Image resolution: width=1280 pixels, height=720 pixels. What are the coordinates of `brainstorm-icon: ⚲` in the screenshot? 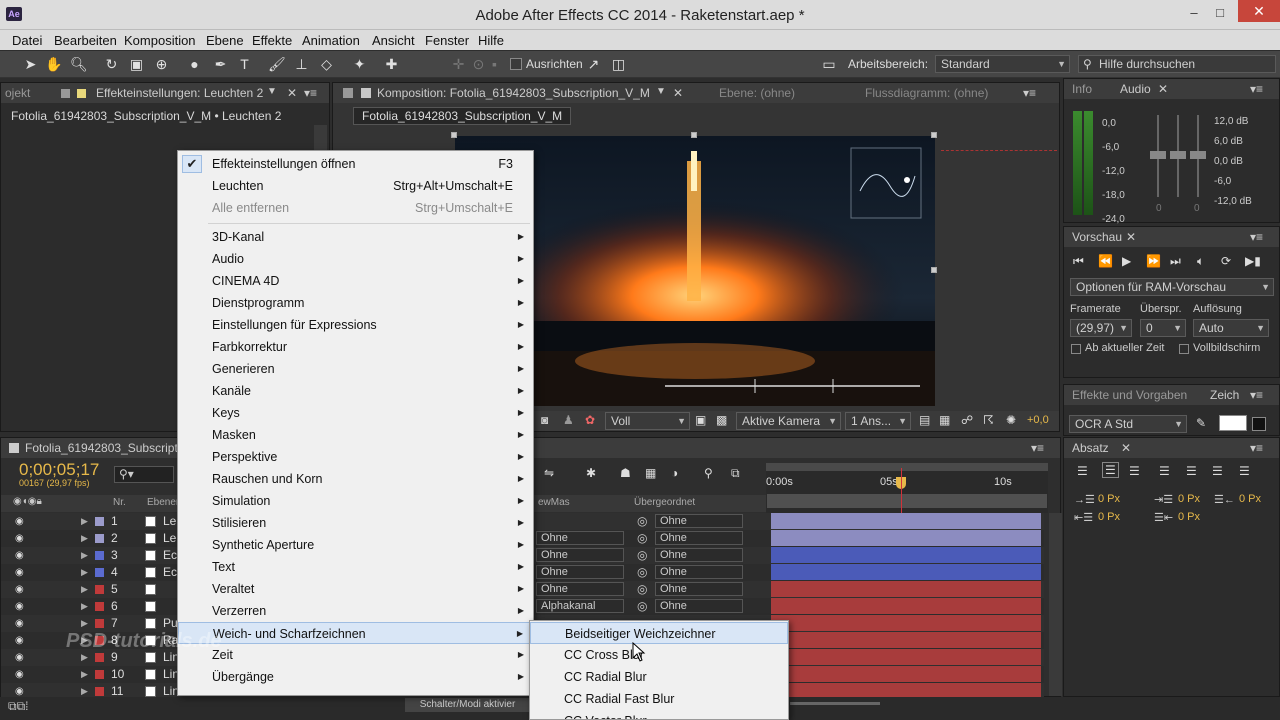 It's located at (708, 473).